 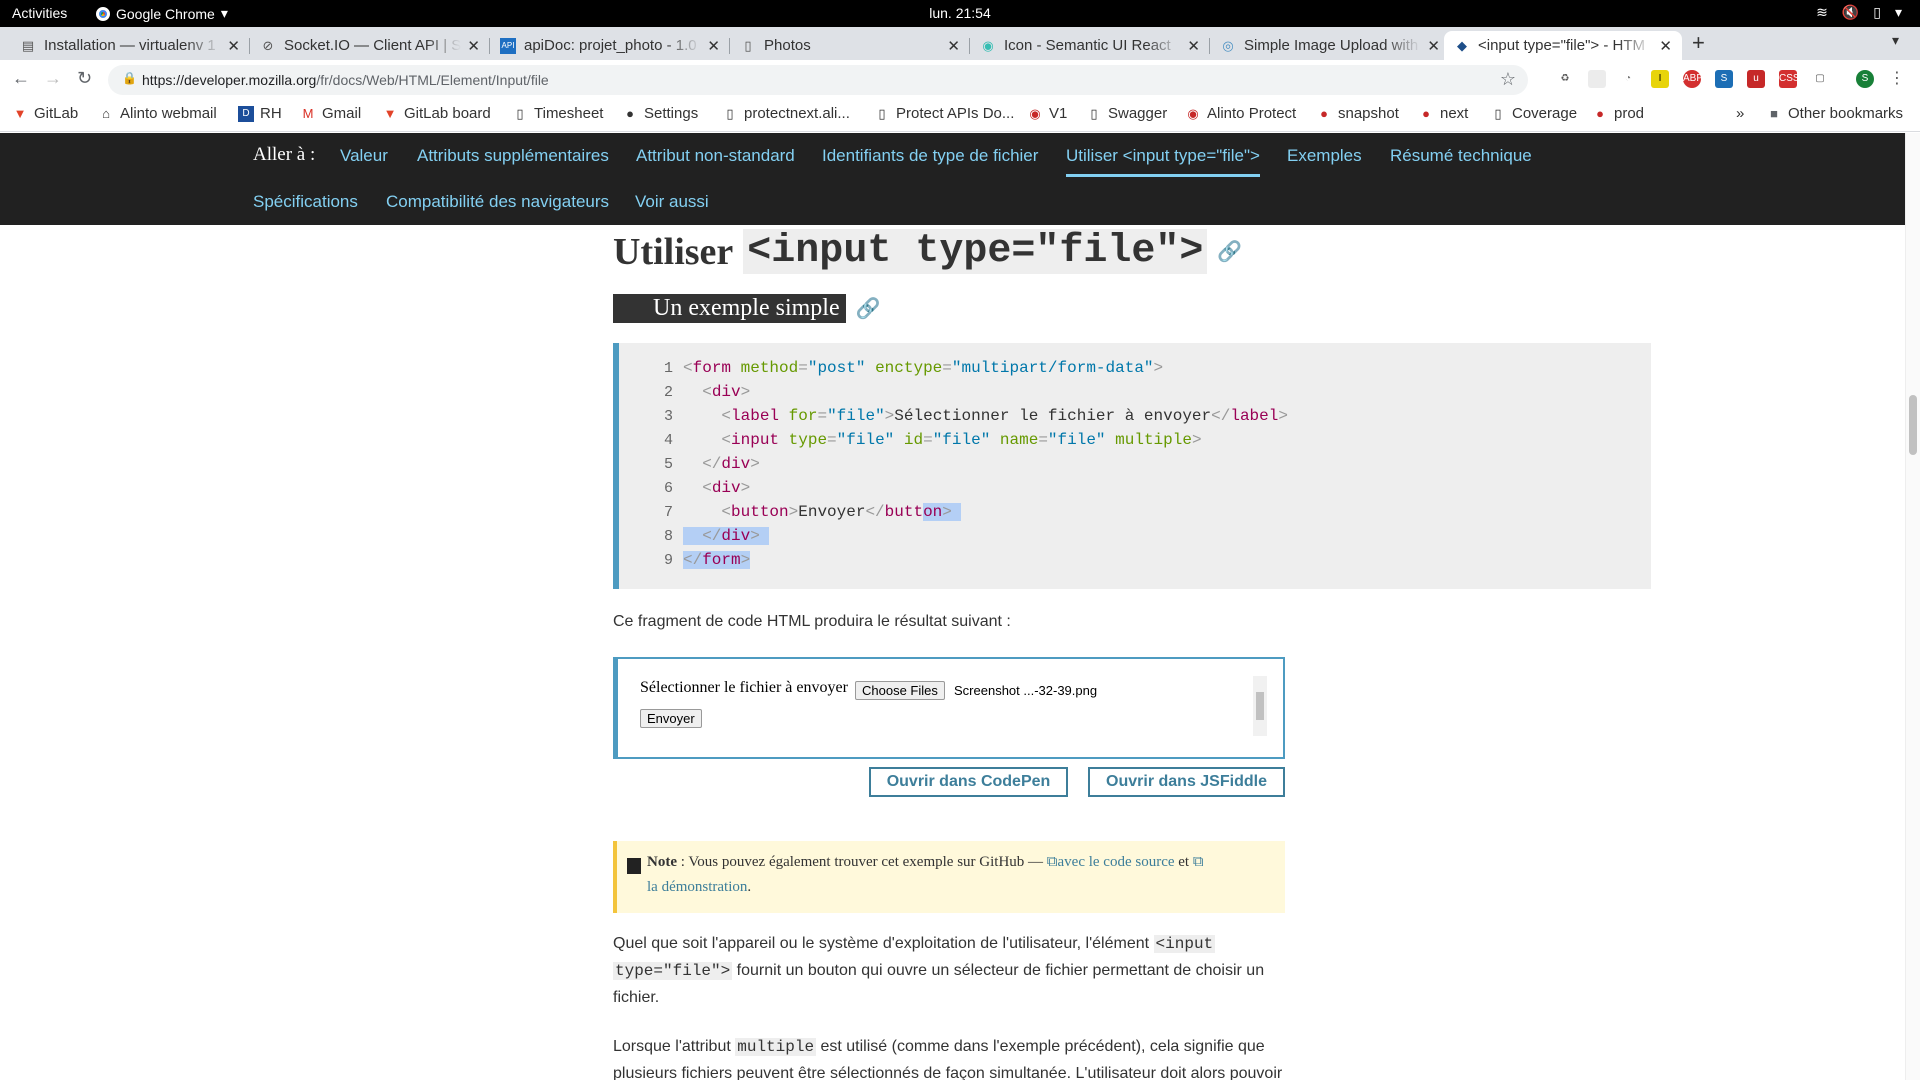 What do you see at coordinates (672, 202) in the screenshot?
I see `jump-link-voir-aussi: Voir aussi` at bounding box center [672, 202].